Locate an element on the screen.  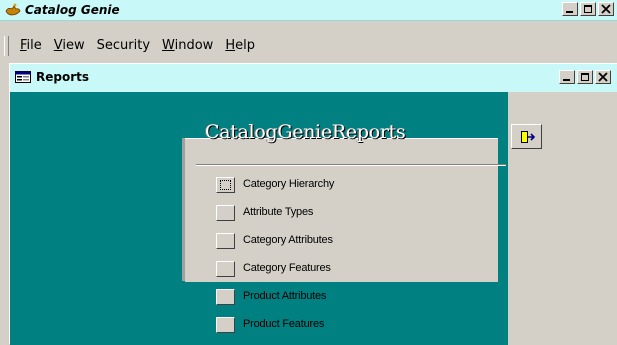
menu-window: Window is located at coordinates (187, 46).